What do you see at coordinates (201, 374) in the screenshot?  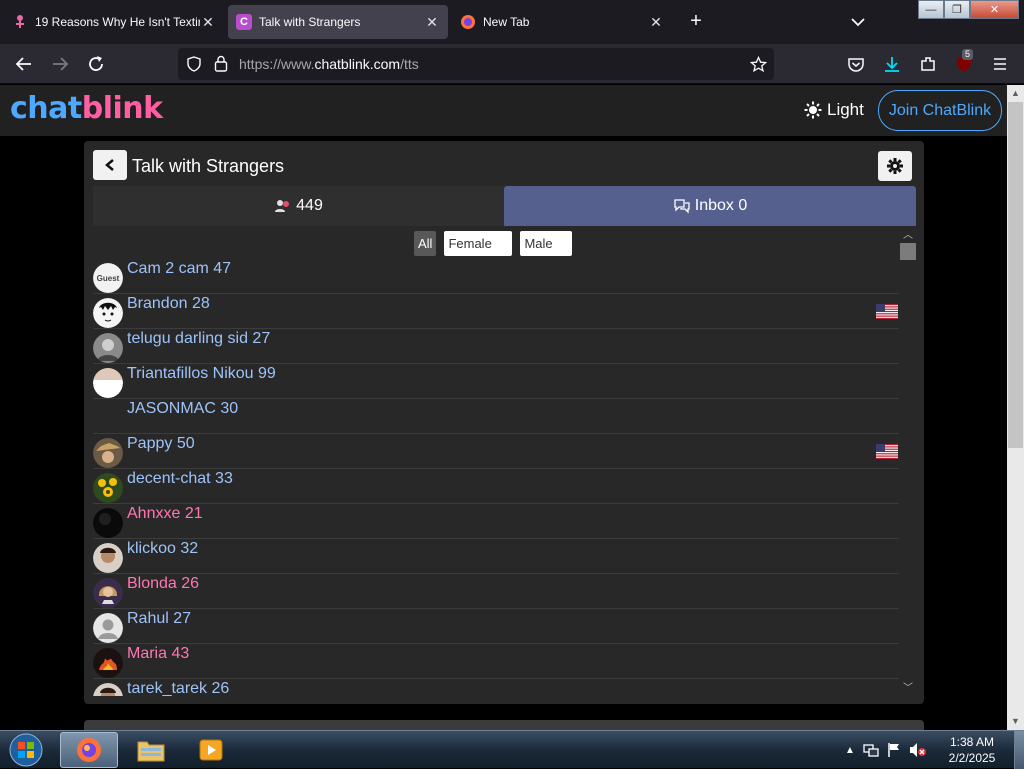 I see `user-name: Triantafillos Nikou 99` at bounding box center [201, 374].